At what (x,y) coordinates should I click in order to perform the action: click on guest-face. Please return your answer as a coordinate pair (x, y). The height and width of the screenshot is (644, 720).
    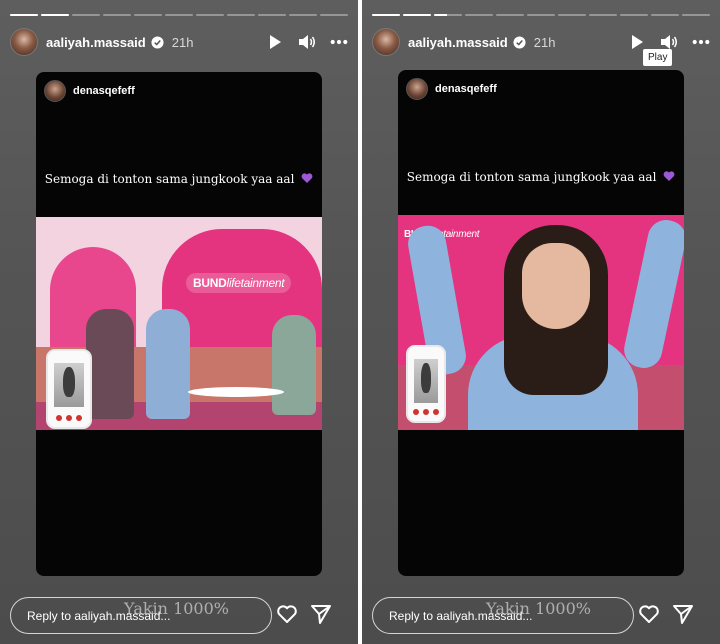
    Looking at the image, I should click on (556, 286).